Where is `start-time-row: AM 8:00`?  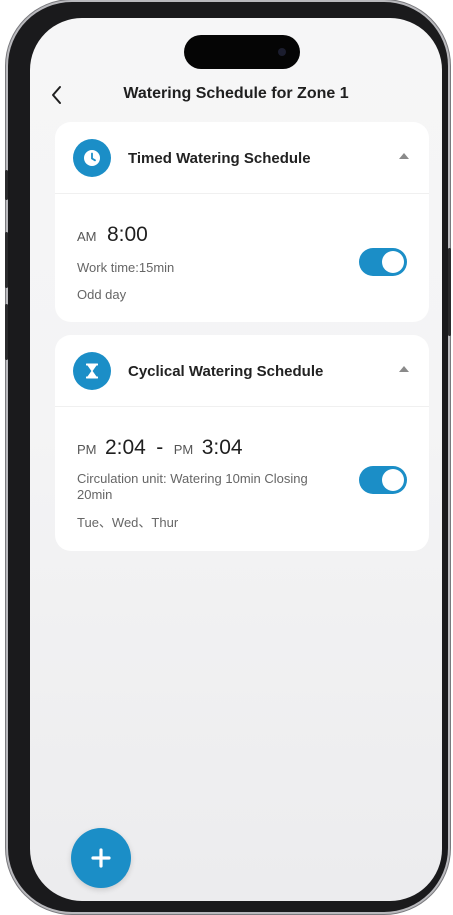 start-time-row: AM 8:00 is located at coordinates (112, 235).